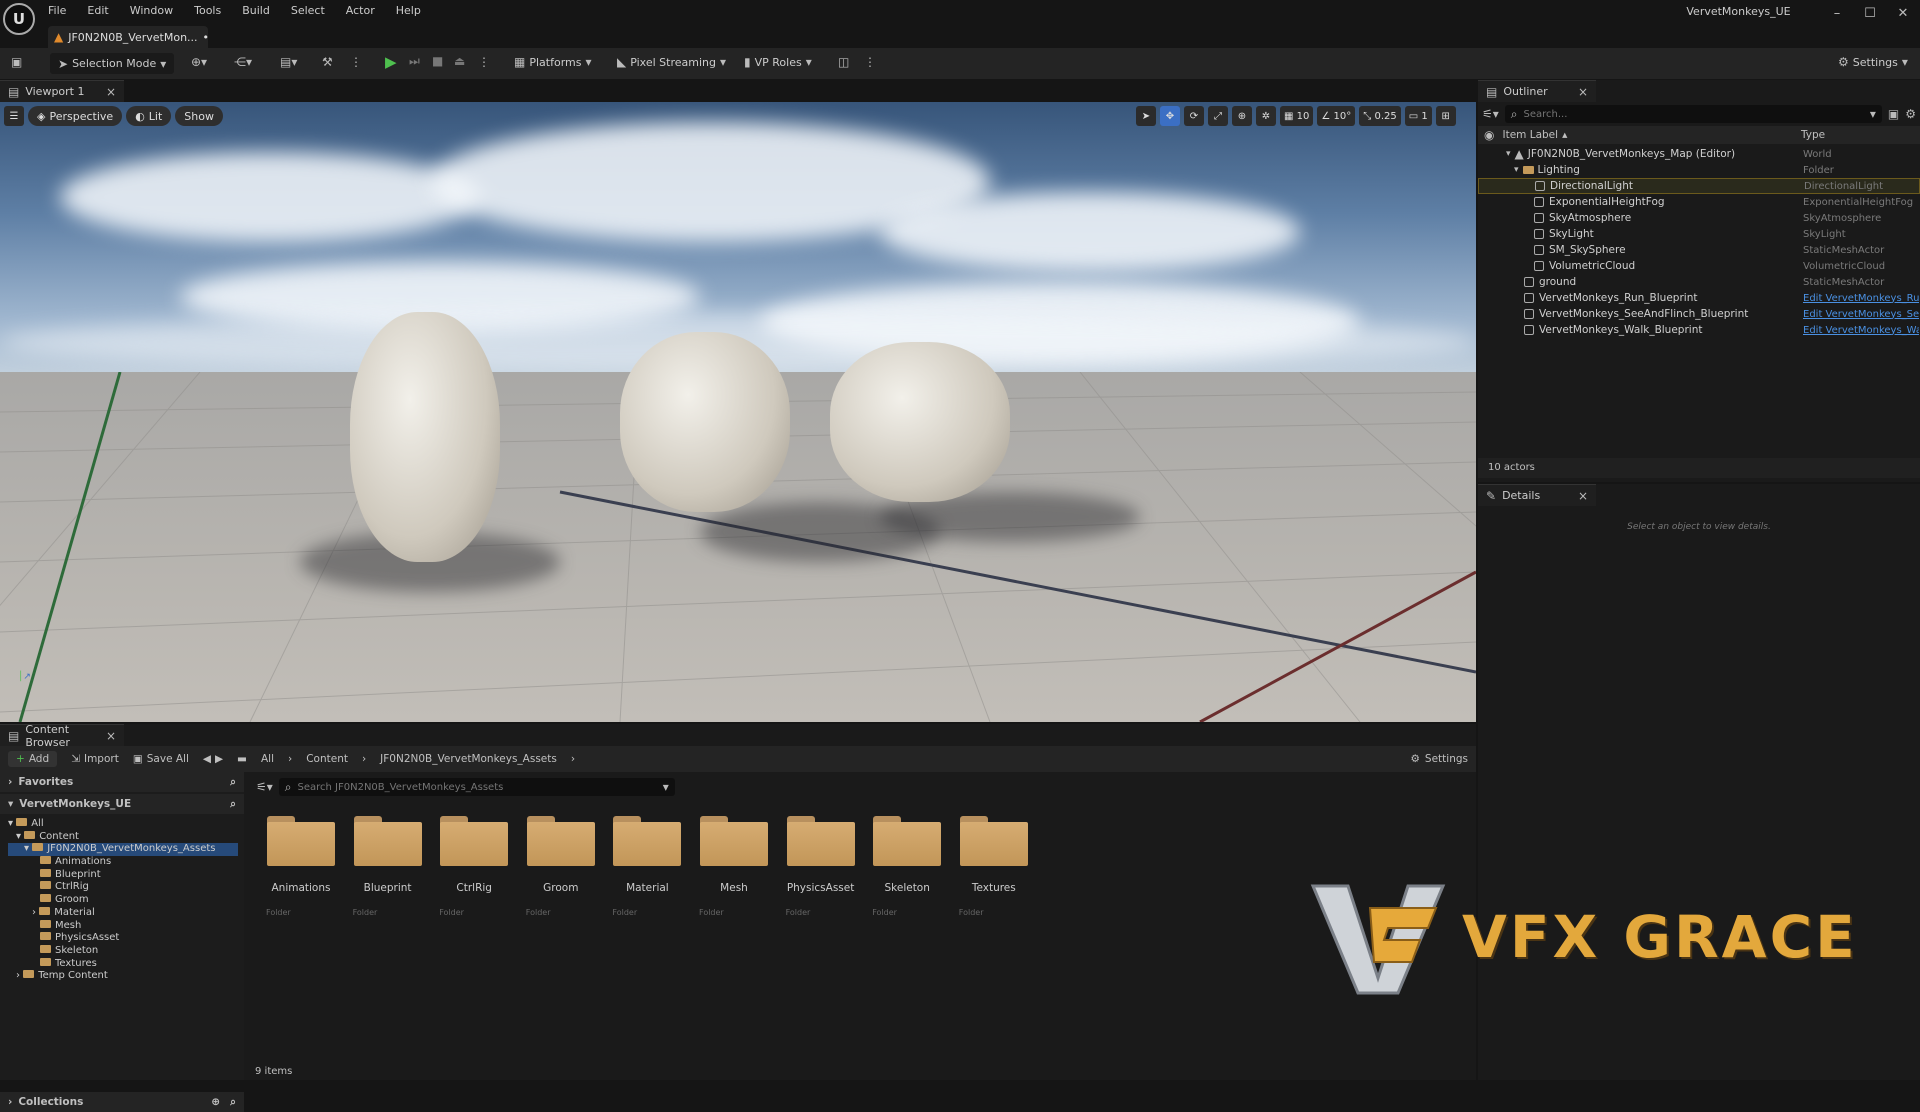  Describe the element at coordinates (821, 867) in the screenshot. I see `folder-tile: PhysicsAsset Folder` at that location.